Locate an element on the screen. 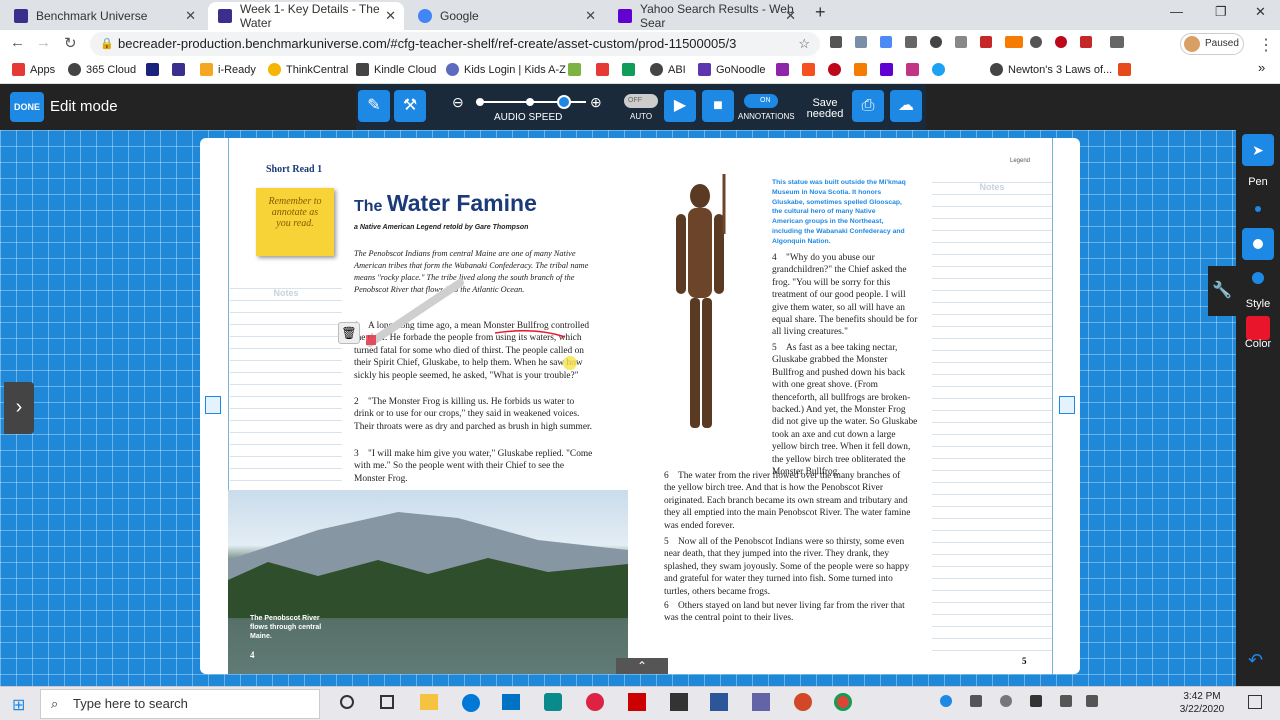 Image resolution: width=1280 pixels, height=720 pixels. teams-icon is located at coordinates (761, 702).